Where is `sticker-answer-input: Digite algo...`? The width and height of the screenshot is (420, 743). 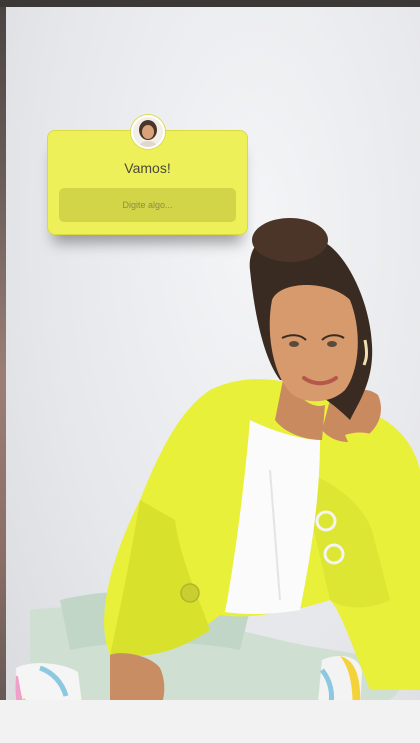 sticker-answer-input: Digite algo... is located at coordinates (147, 205).